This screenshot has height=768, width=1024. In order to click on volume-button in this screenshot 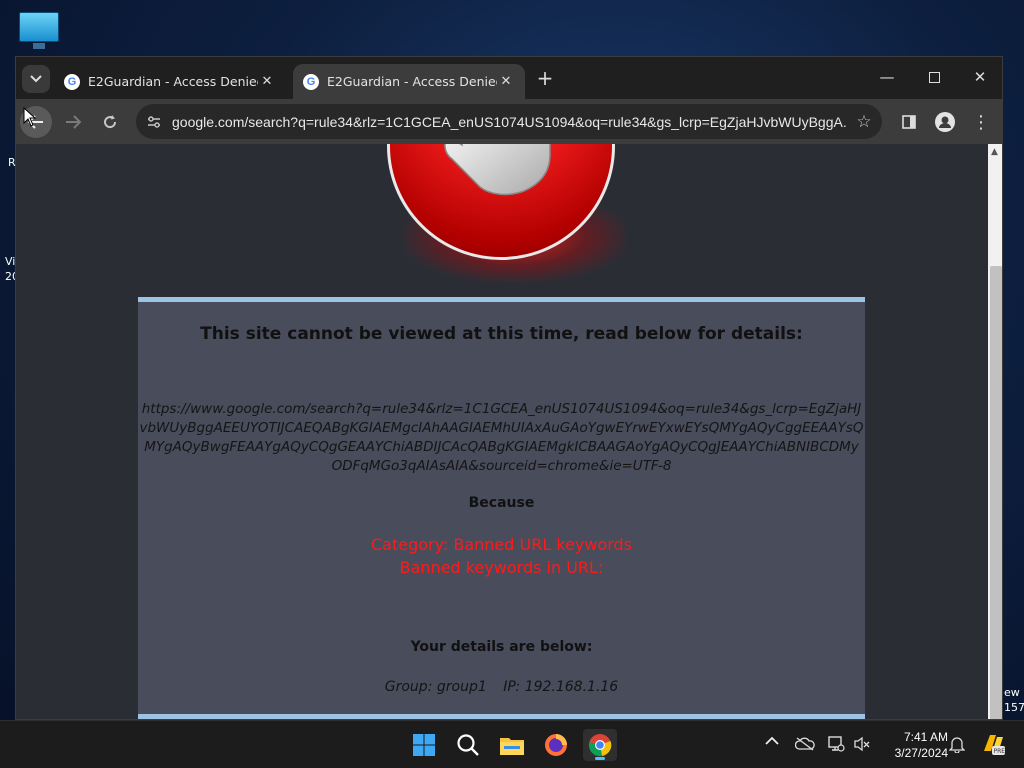, I will do `click(862, 746)`.